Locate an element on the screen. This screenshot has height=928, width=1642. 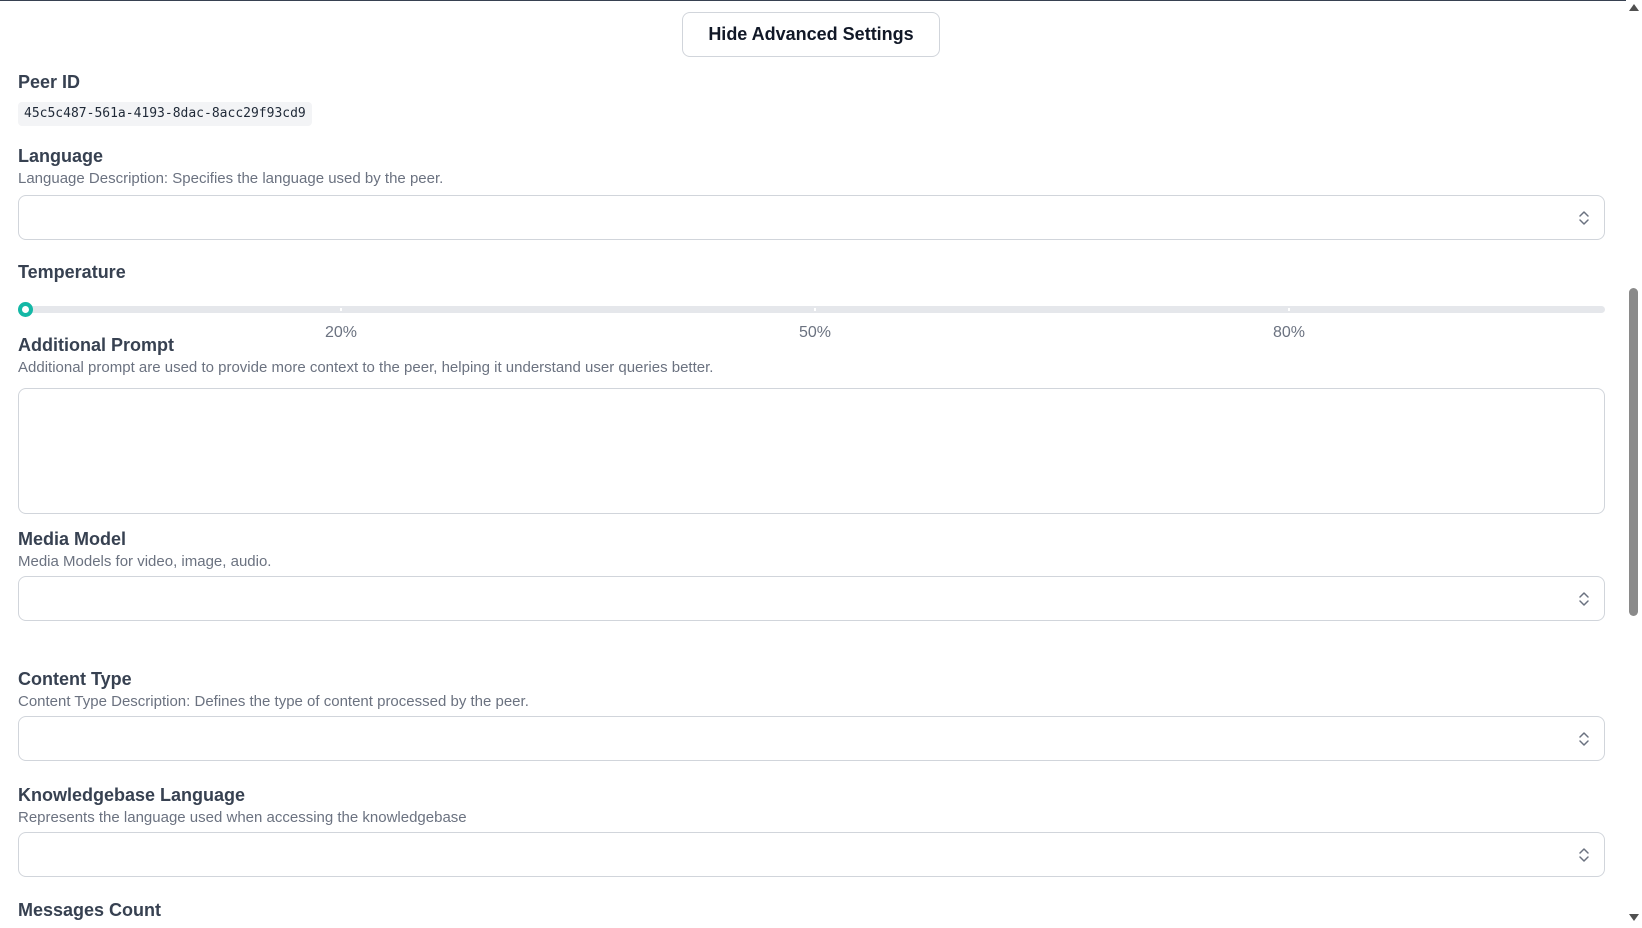
additional-prompt-label: Additional Prompt is located at coordinates (96, 345).